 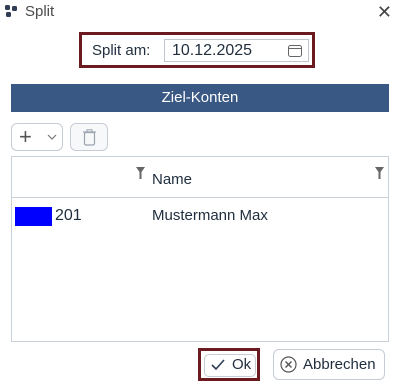 I want to click on ok-button-face: Ok, so click(x=230, y=365).